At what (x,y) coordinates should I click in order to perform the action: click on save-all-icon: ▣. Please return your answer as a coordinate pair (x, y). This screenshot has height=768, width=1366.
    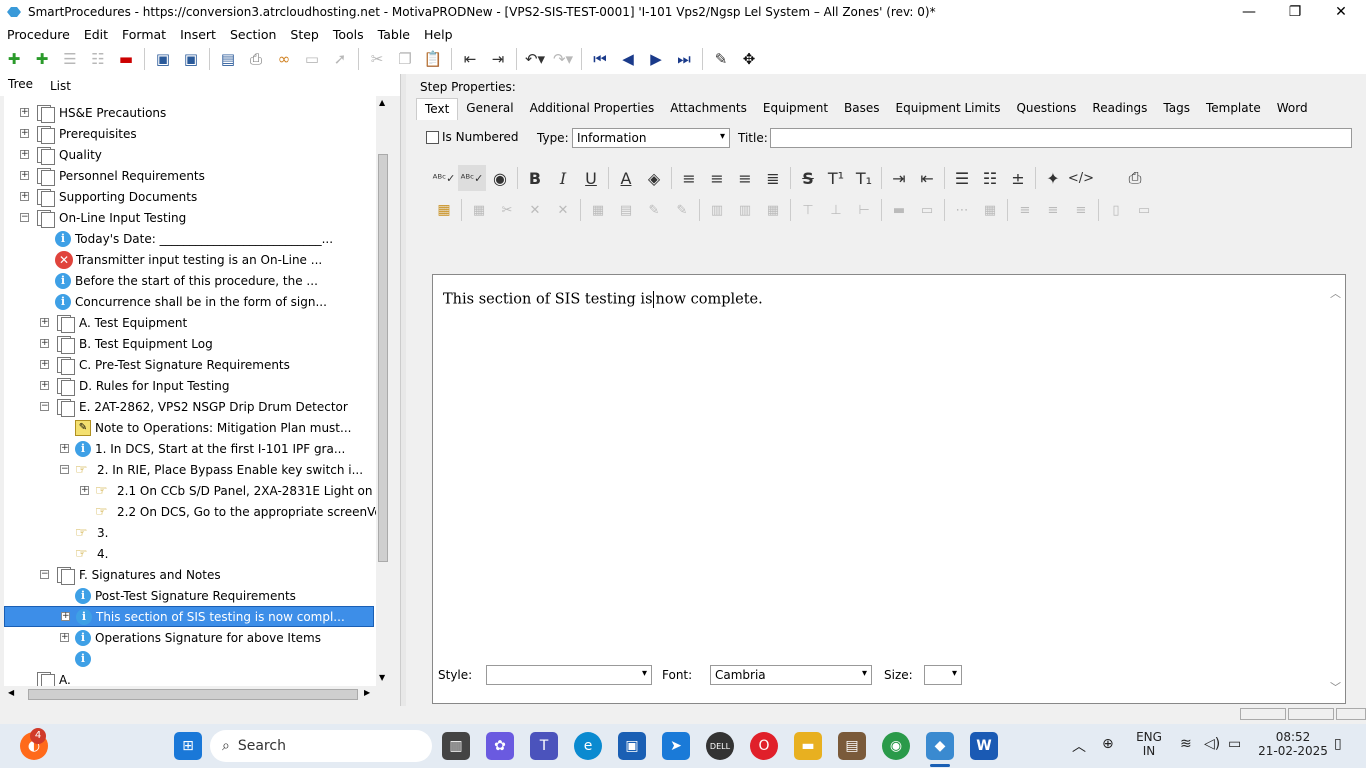
    Looking at the image, I should click on (163, 59).